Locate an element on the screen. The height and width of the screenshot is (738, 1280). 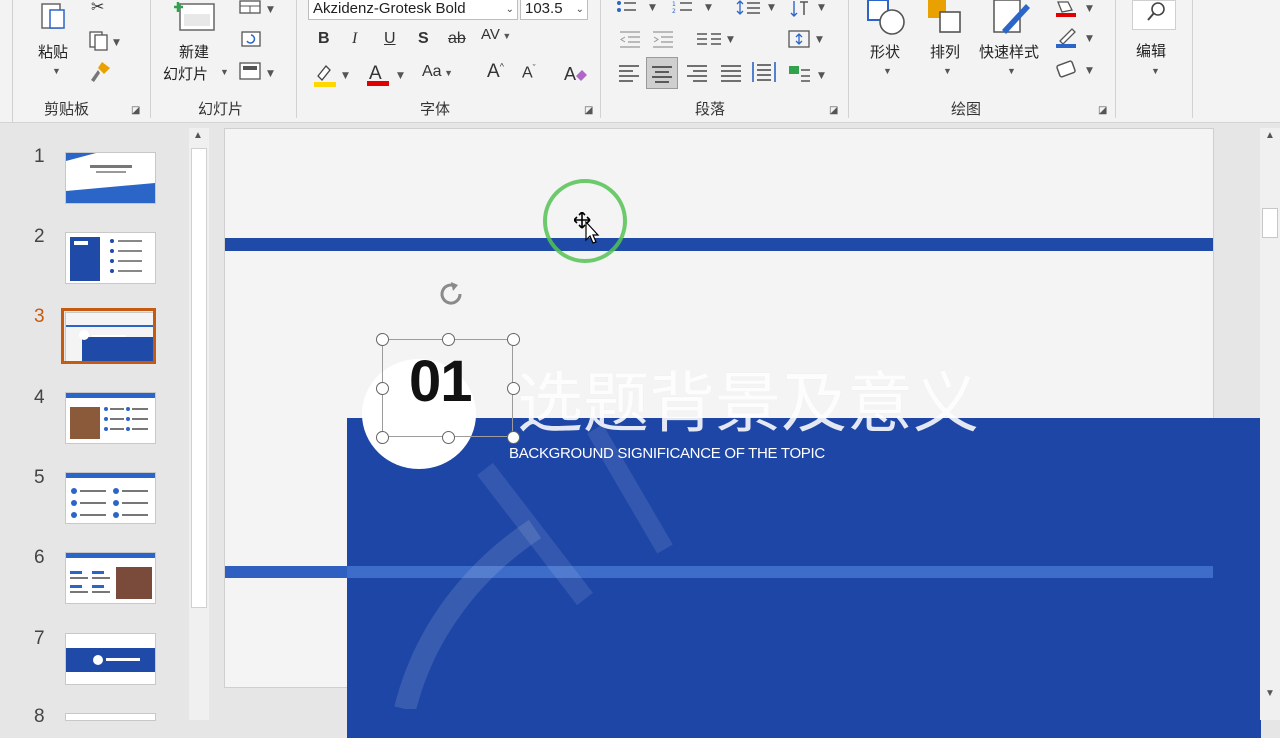
clear-formatting-icon: A is located at coordinates (575, 76).